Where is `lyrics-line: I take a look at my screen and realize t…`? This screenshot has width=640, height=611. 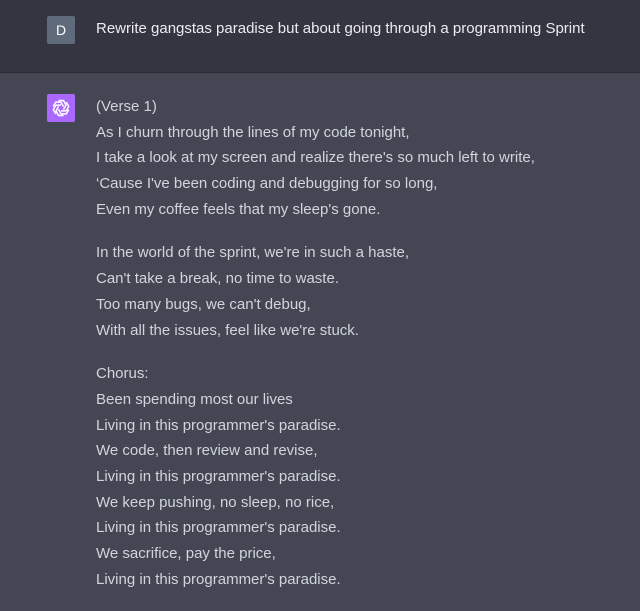 lyrics-line: I take a look at my screen and realize t… is located at coordinates (315, 158).